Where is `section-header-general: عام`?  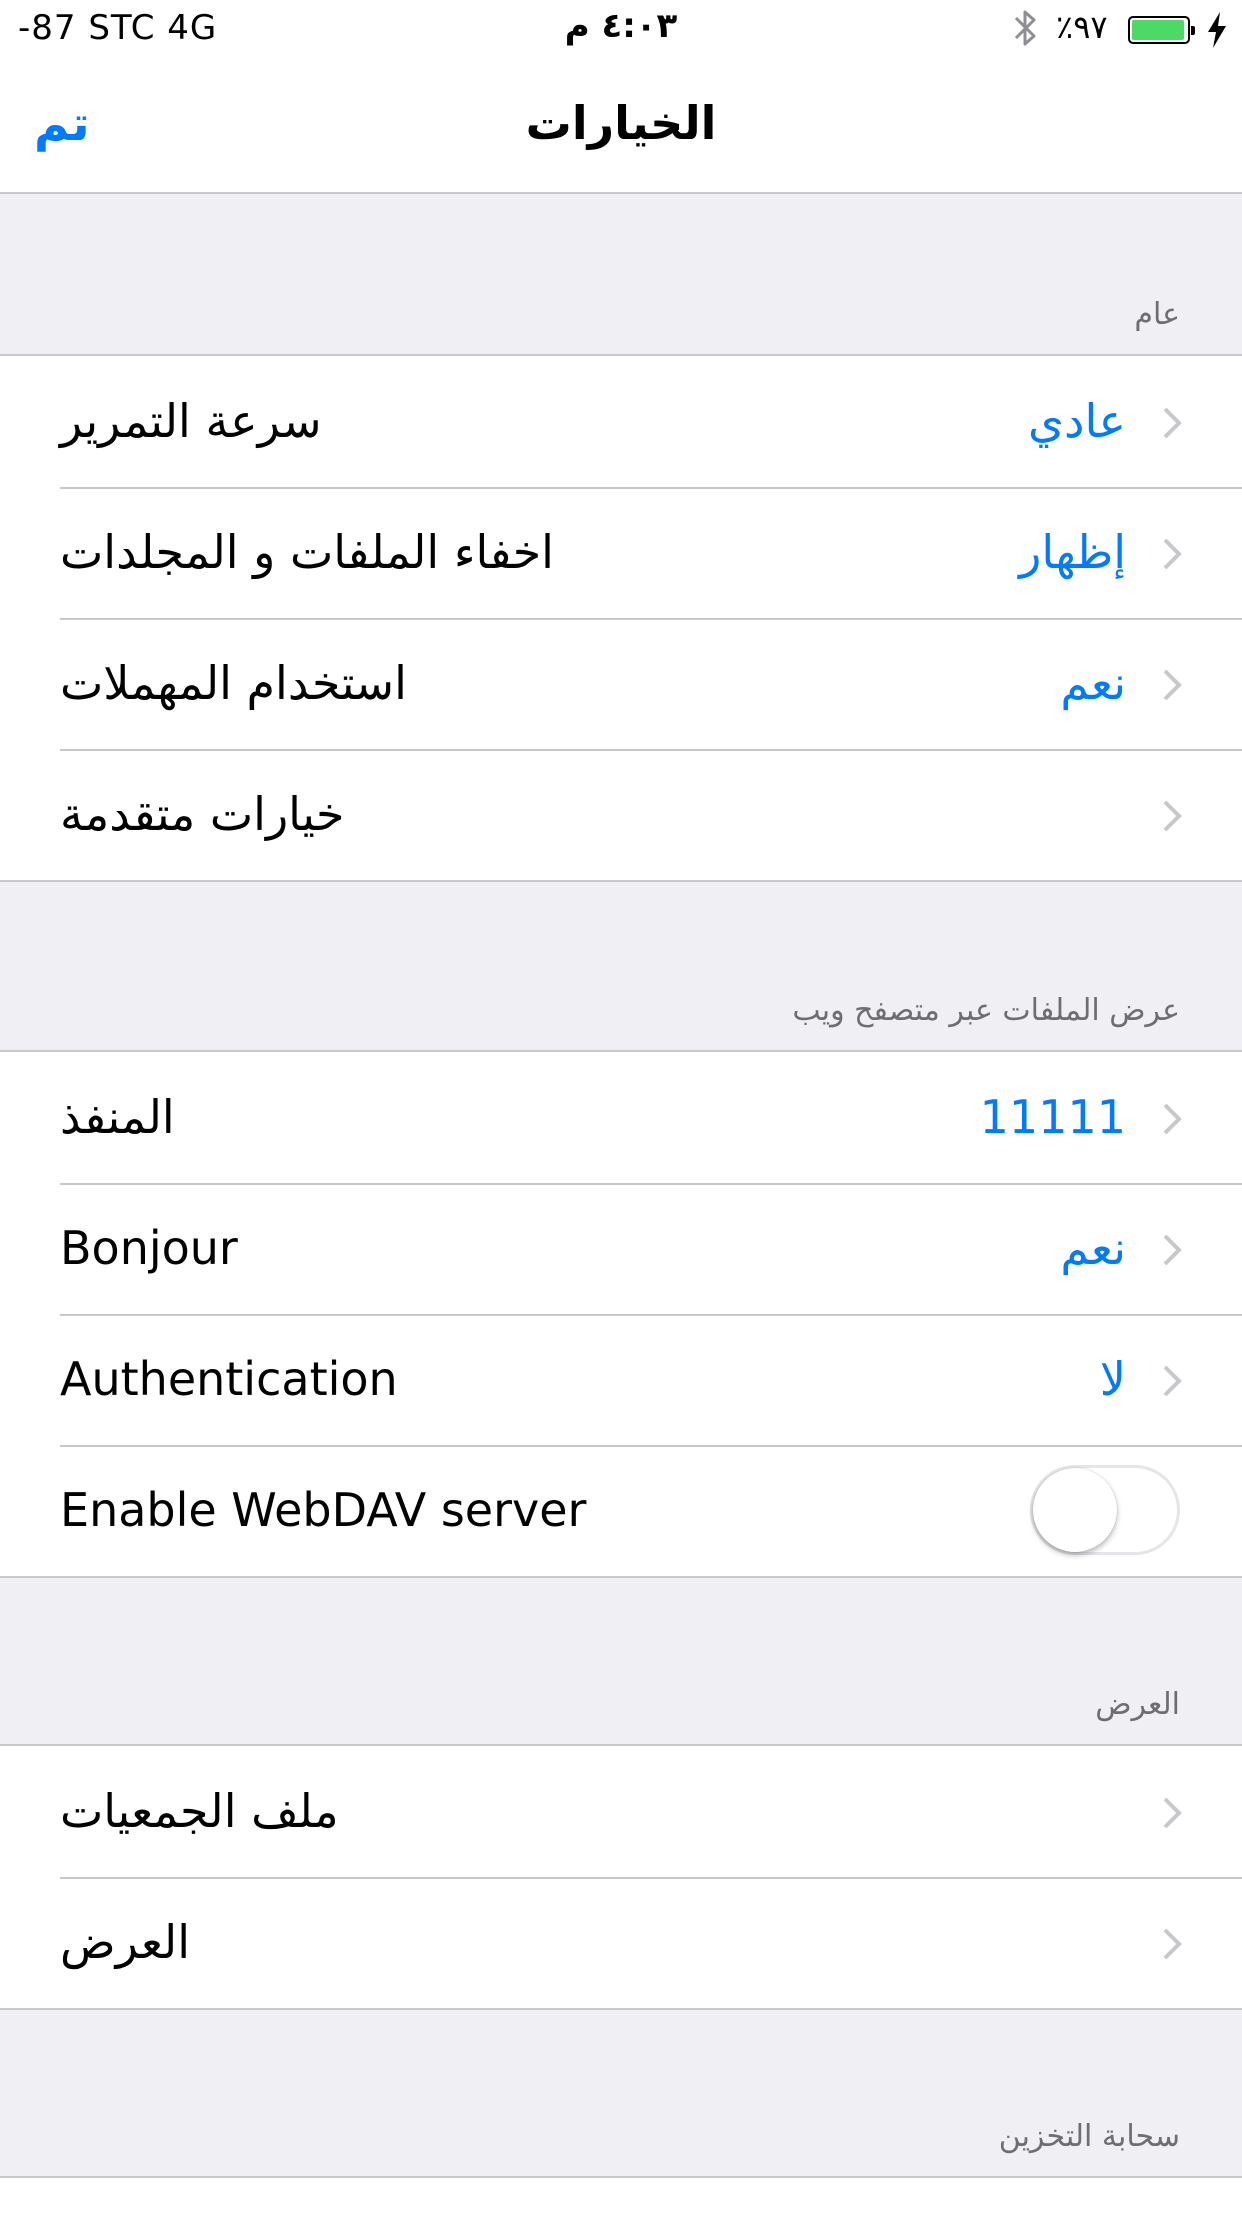
section-header-general: عام is located at coordinates (1157, 314).